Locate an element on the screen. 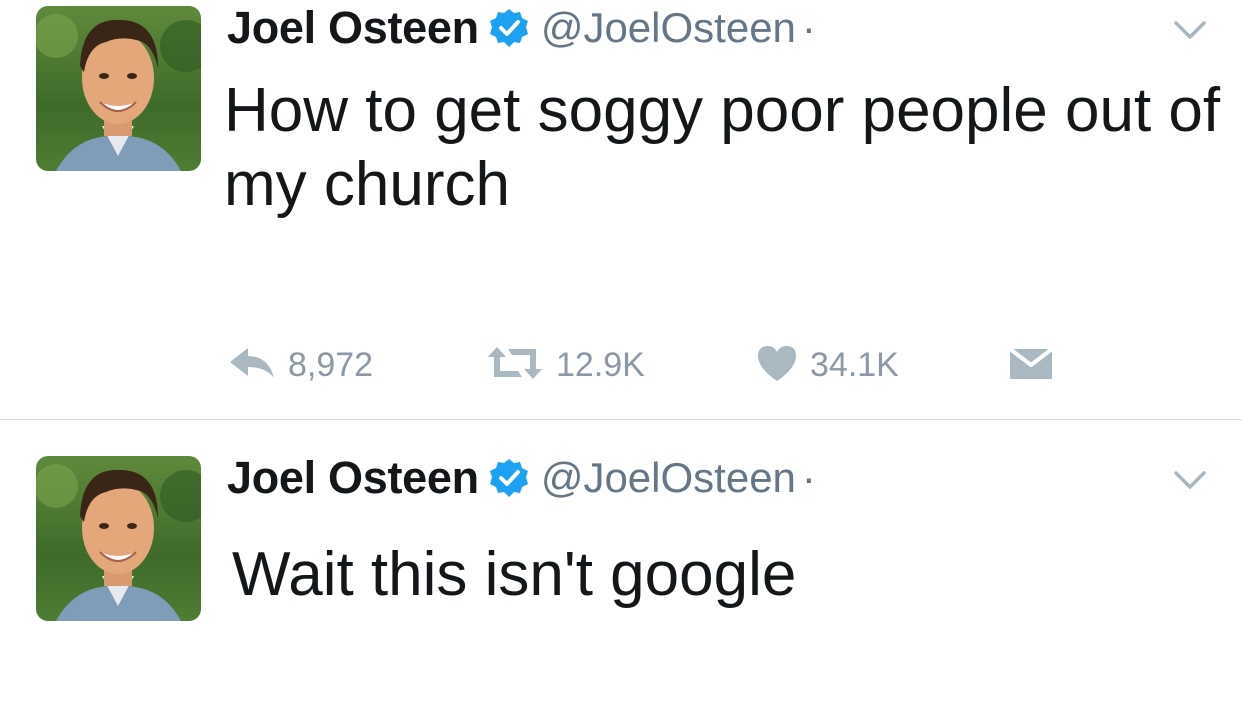 This screenshot has height=702, width=1242. direct-message-icon is located at coordinates (1031, 365).